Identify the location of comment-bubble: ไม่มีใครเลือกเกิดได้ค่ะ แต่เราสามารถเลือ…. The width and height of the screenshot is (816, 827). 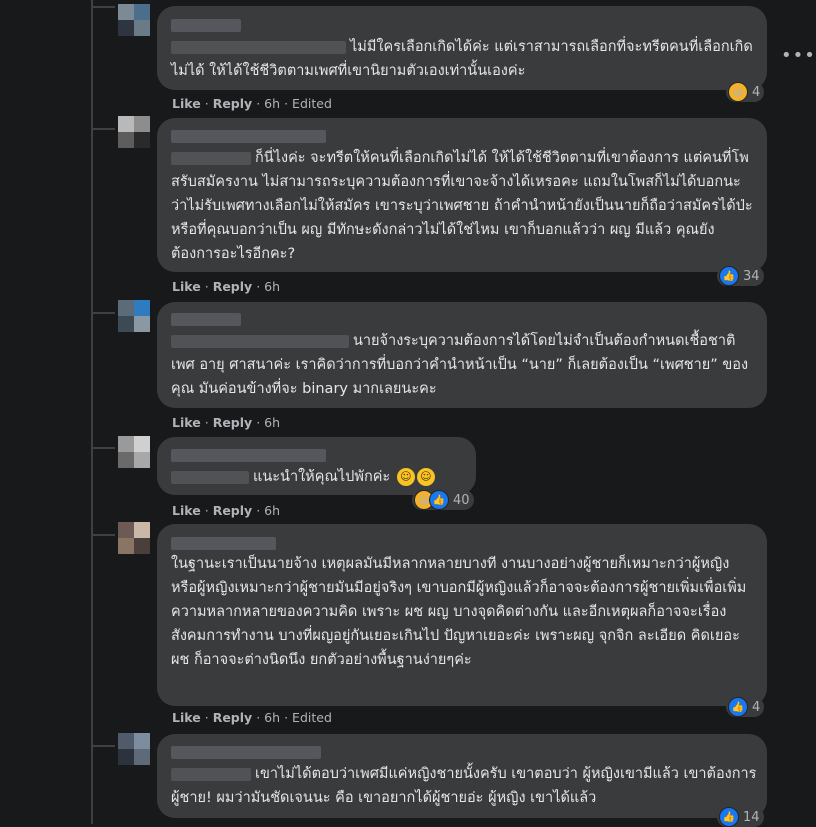
(462, 48).